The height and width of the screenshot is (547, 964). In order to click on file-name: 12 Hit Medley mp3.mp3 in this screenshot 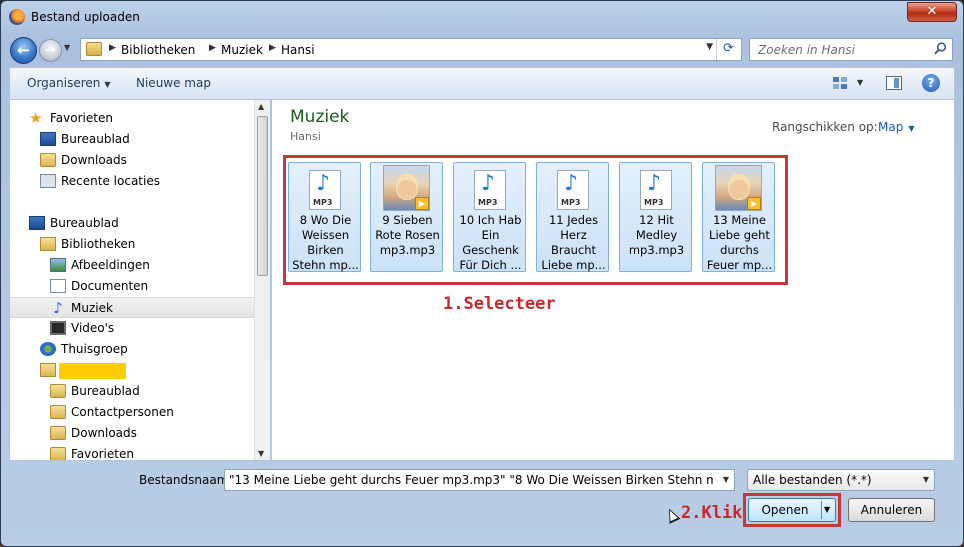, I will do `click(656, 235)`.